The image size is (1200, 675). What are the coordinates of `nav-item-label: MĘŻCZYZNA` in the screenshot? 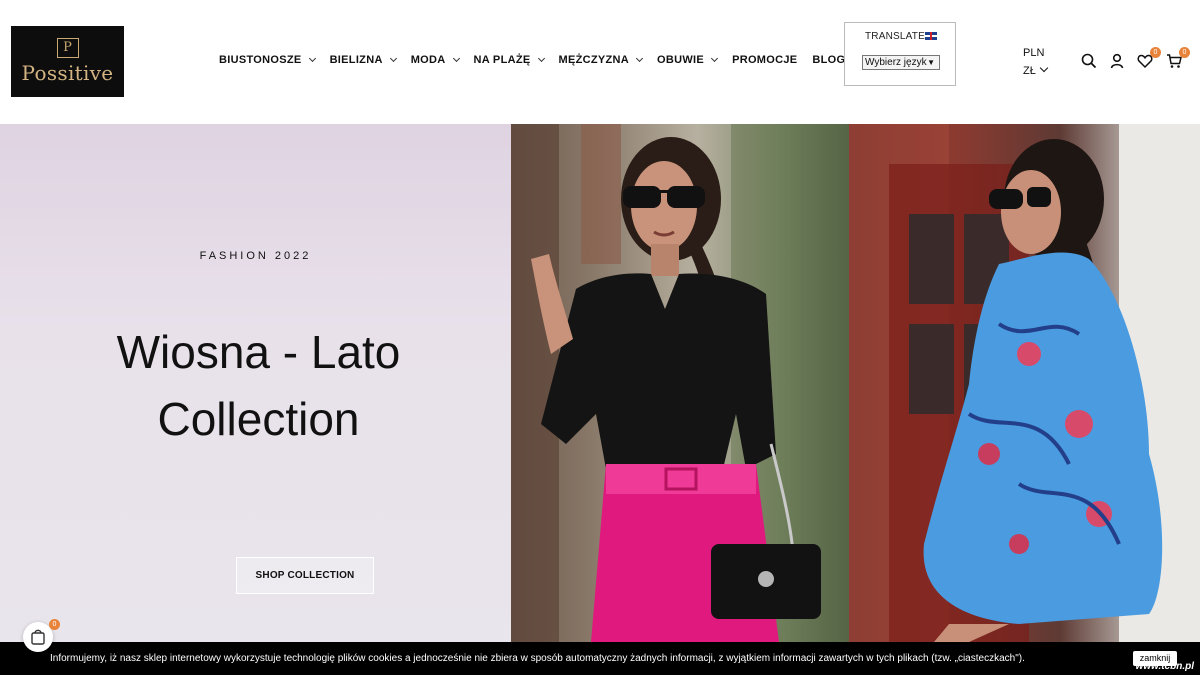 It's located at (594, 60).